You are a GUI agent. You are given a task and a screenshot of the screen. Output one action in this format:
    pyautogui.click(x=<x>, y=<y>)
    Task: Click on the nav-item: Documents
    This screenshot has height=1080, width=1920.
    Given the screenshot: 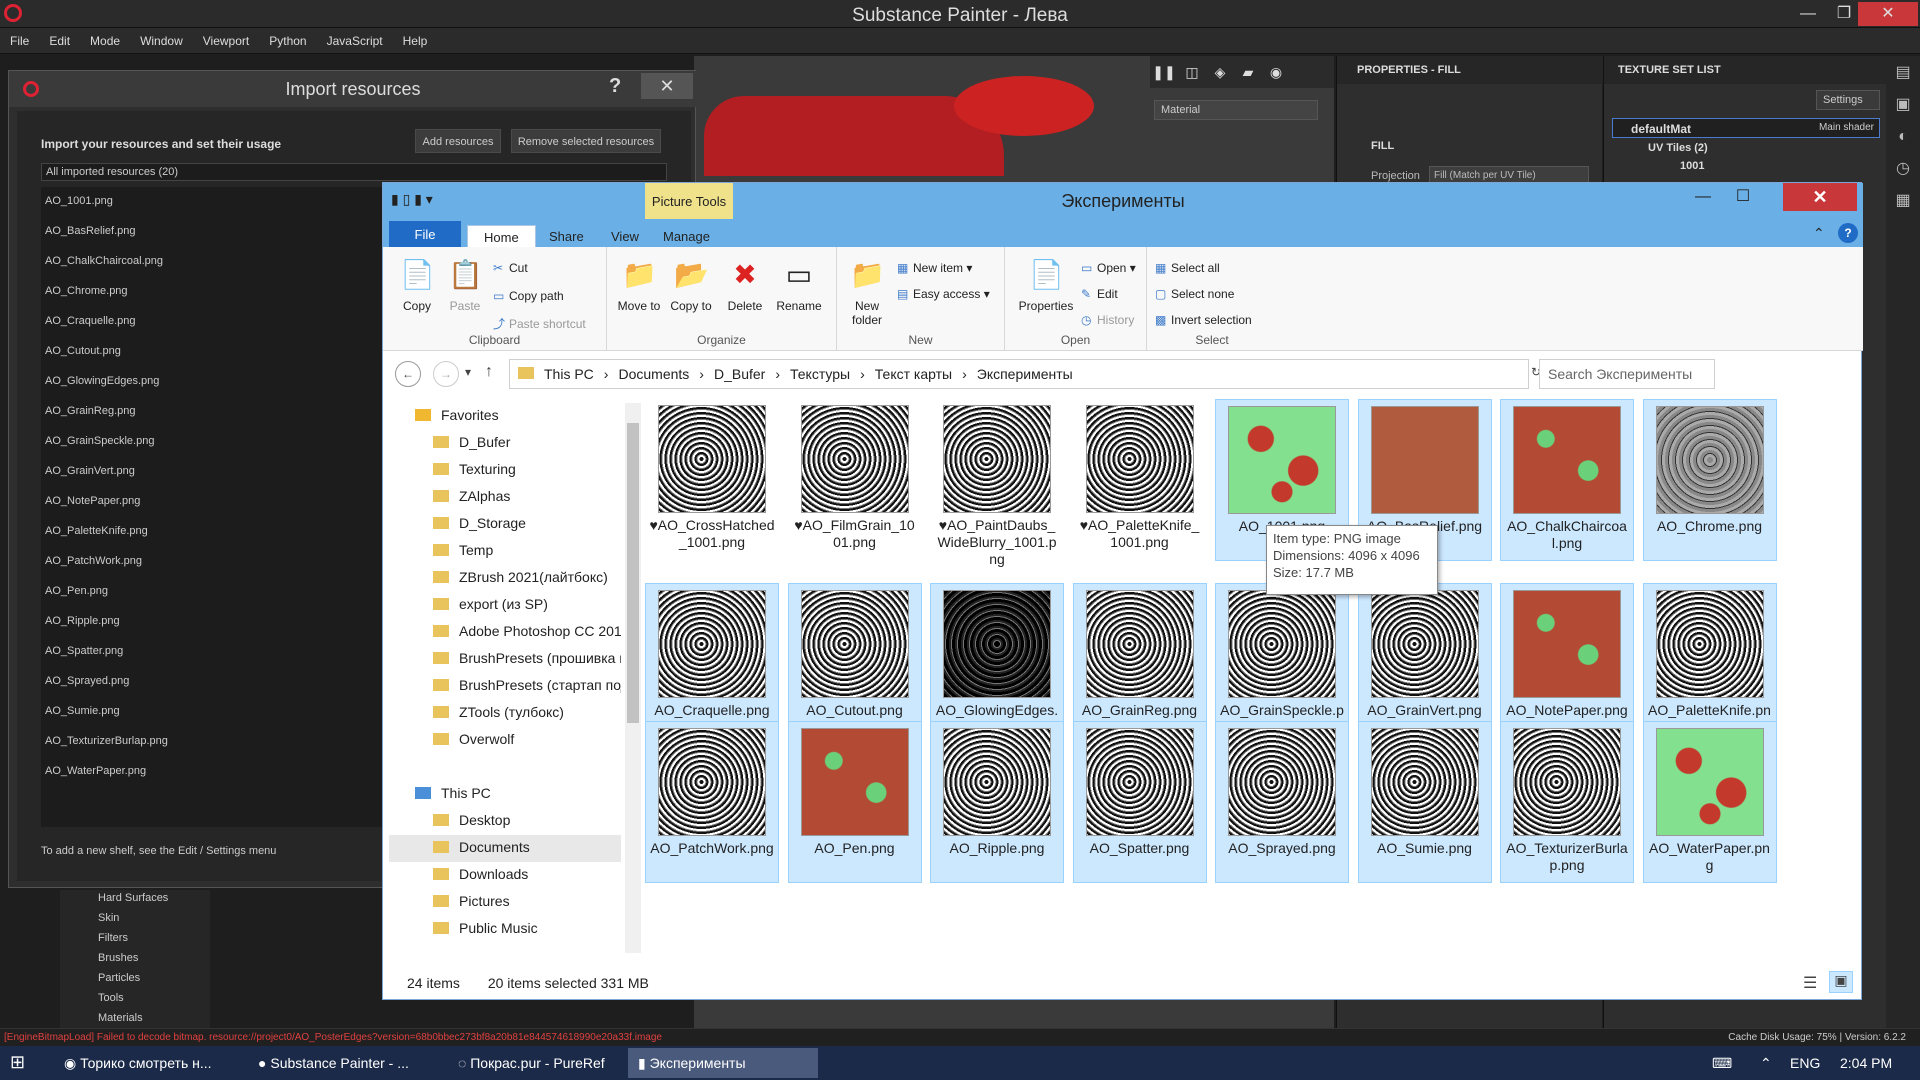 What is the action you would take?
    pyautogui.click(x=505, y=848)
    